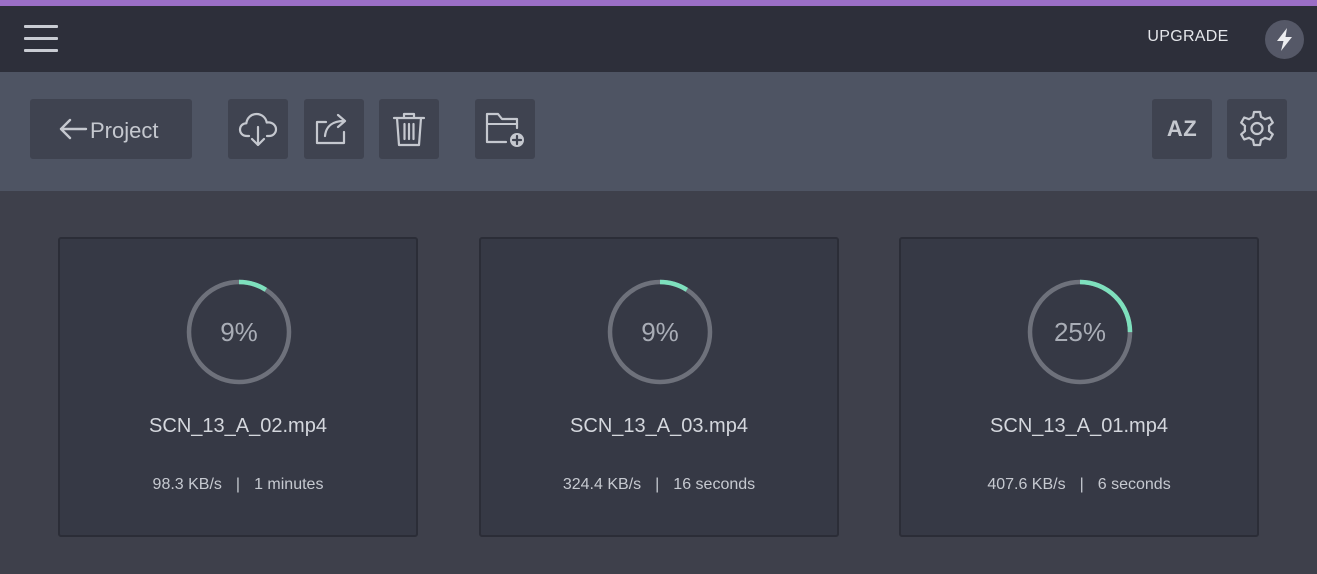 The width and height of the screenshot is (1317, 574). What do you see at coordinates (124, 130) in the screenshot?
I see `back-label: Project` at bounding box center [124, 130].